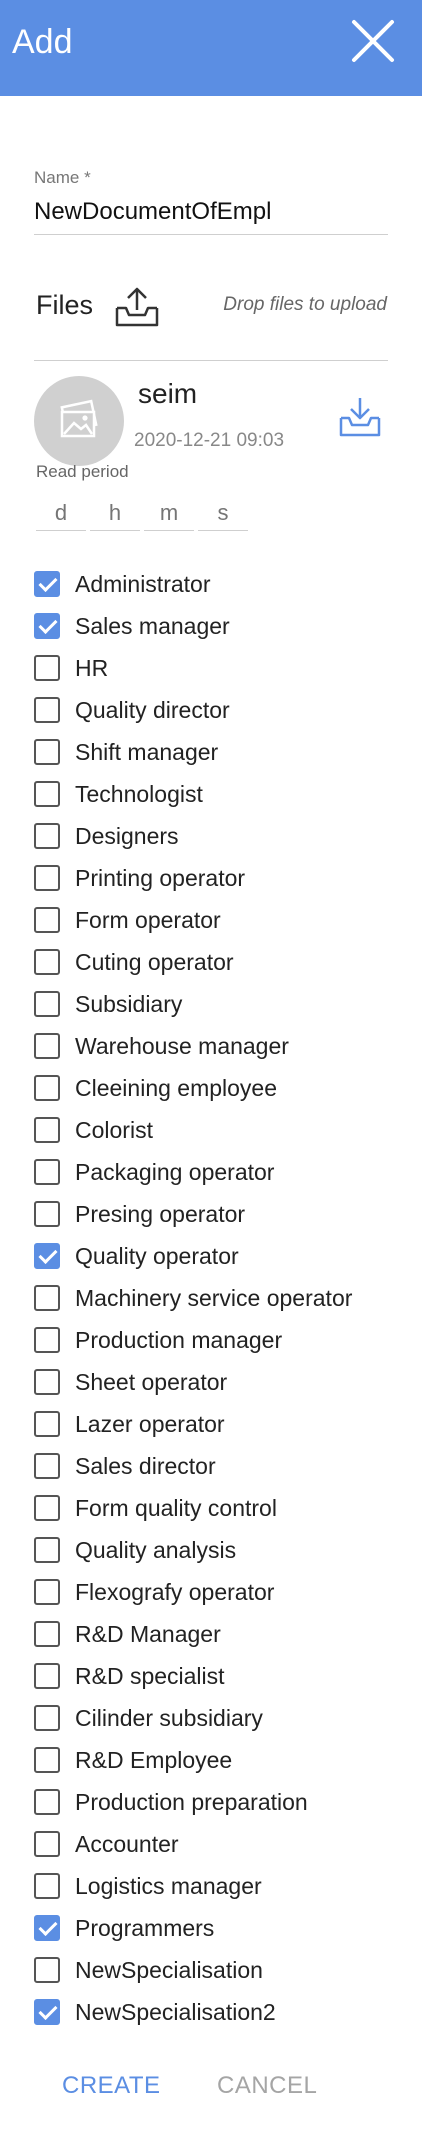  What do you see at coordinates (224, 1088) in the screenshot?
I see `role-option: Cleeining employee` at bounding box center [224, 1088].